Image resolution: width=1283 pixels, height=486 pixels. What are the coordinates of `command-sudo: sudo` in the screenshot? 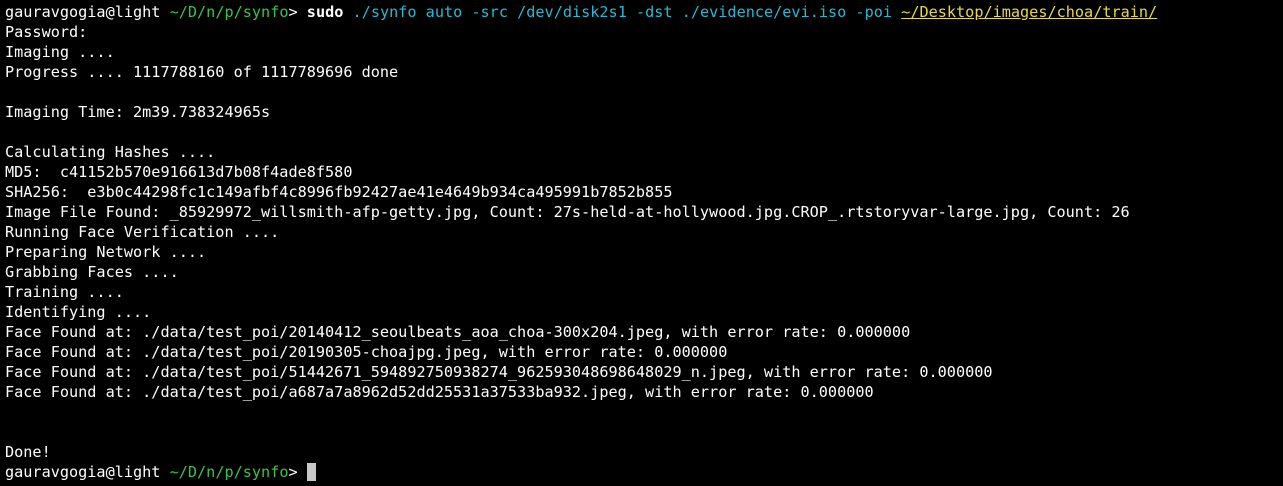 It's located at (325, 12).